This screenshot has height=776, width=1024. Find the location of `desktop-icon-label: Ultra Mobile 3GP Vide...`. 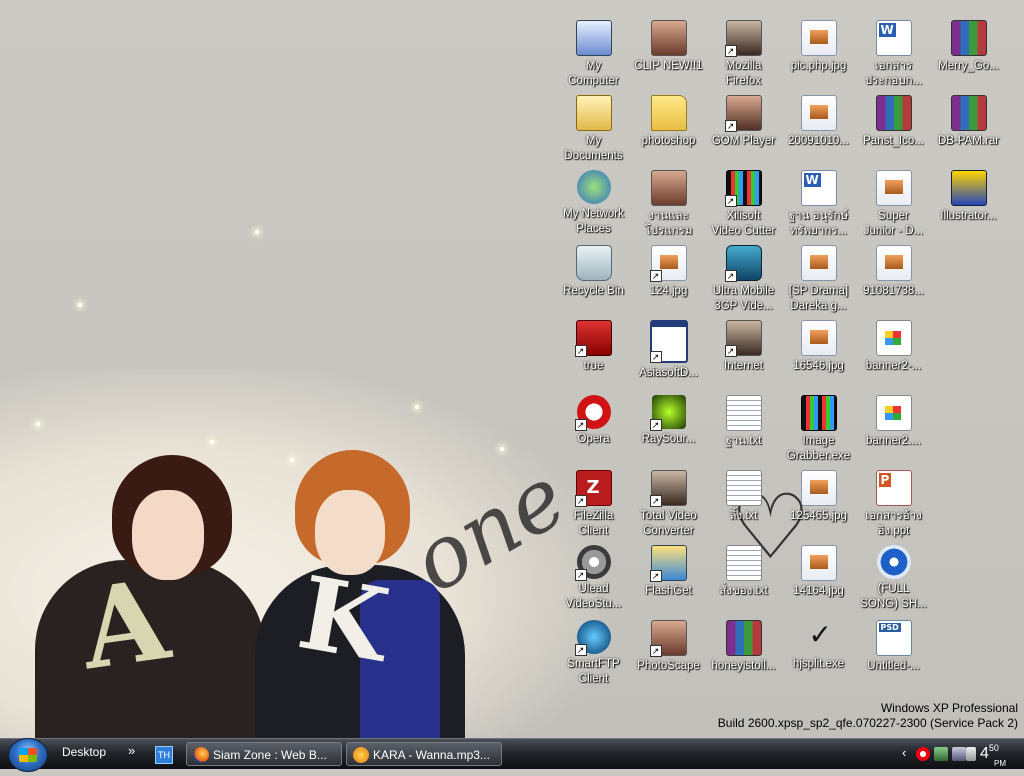

desktop-icon-label: Ultra Mobile 3GP Vide... is located at coordinates (743, 298).